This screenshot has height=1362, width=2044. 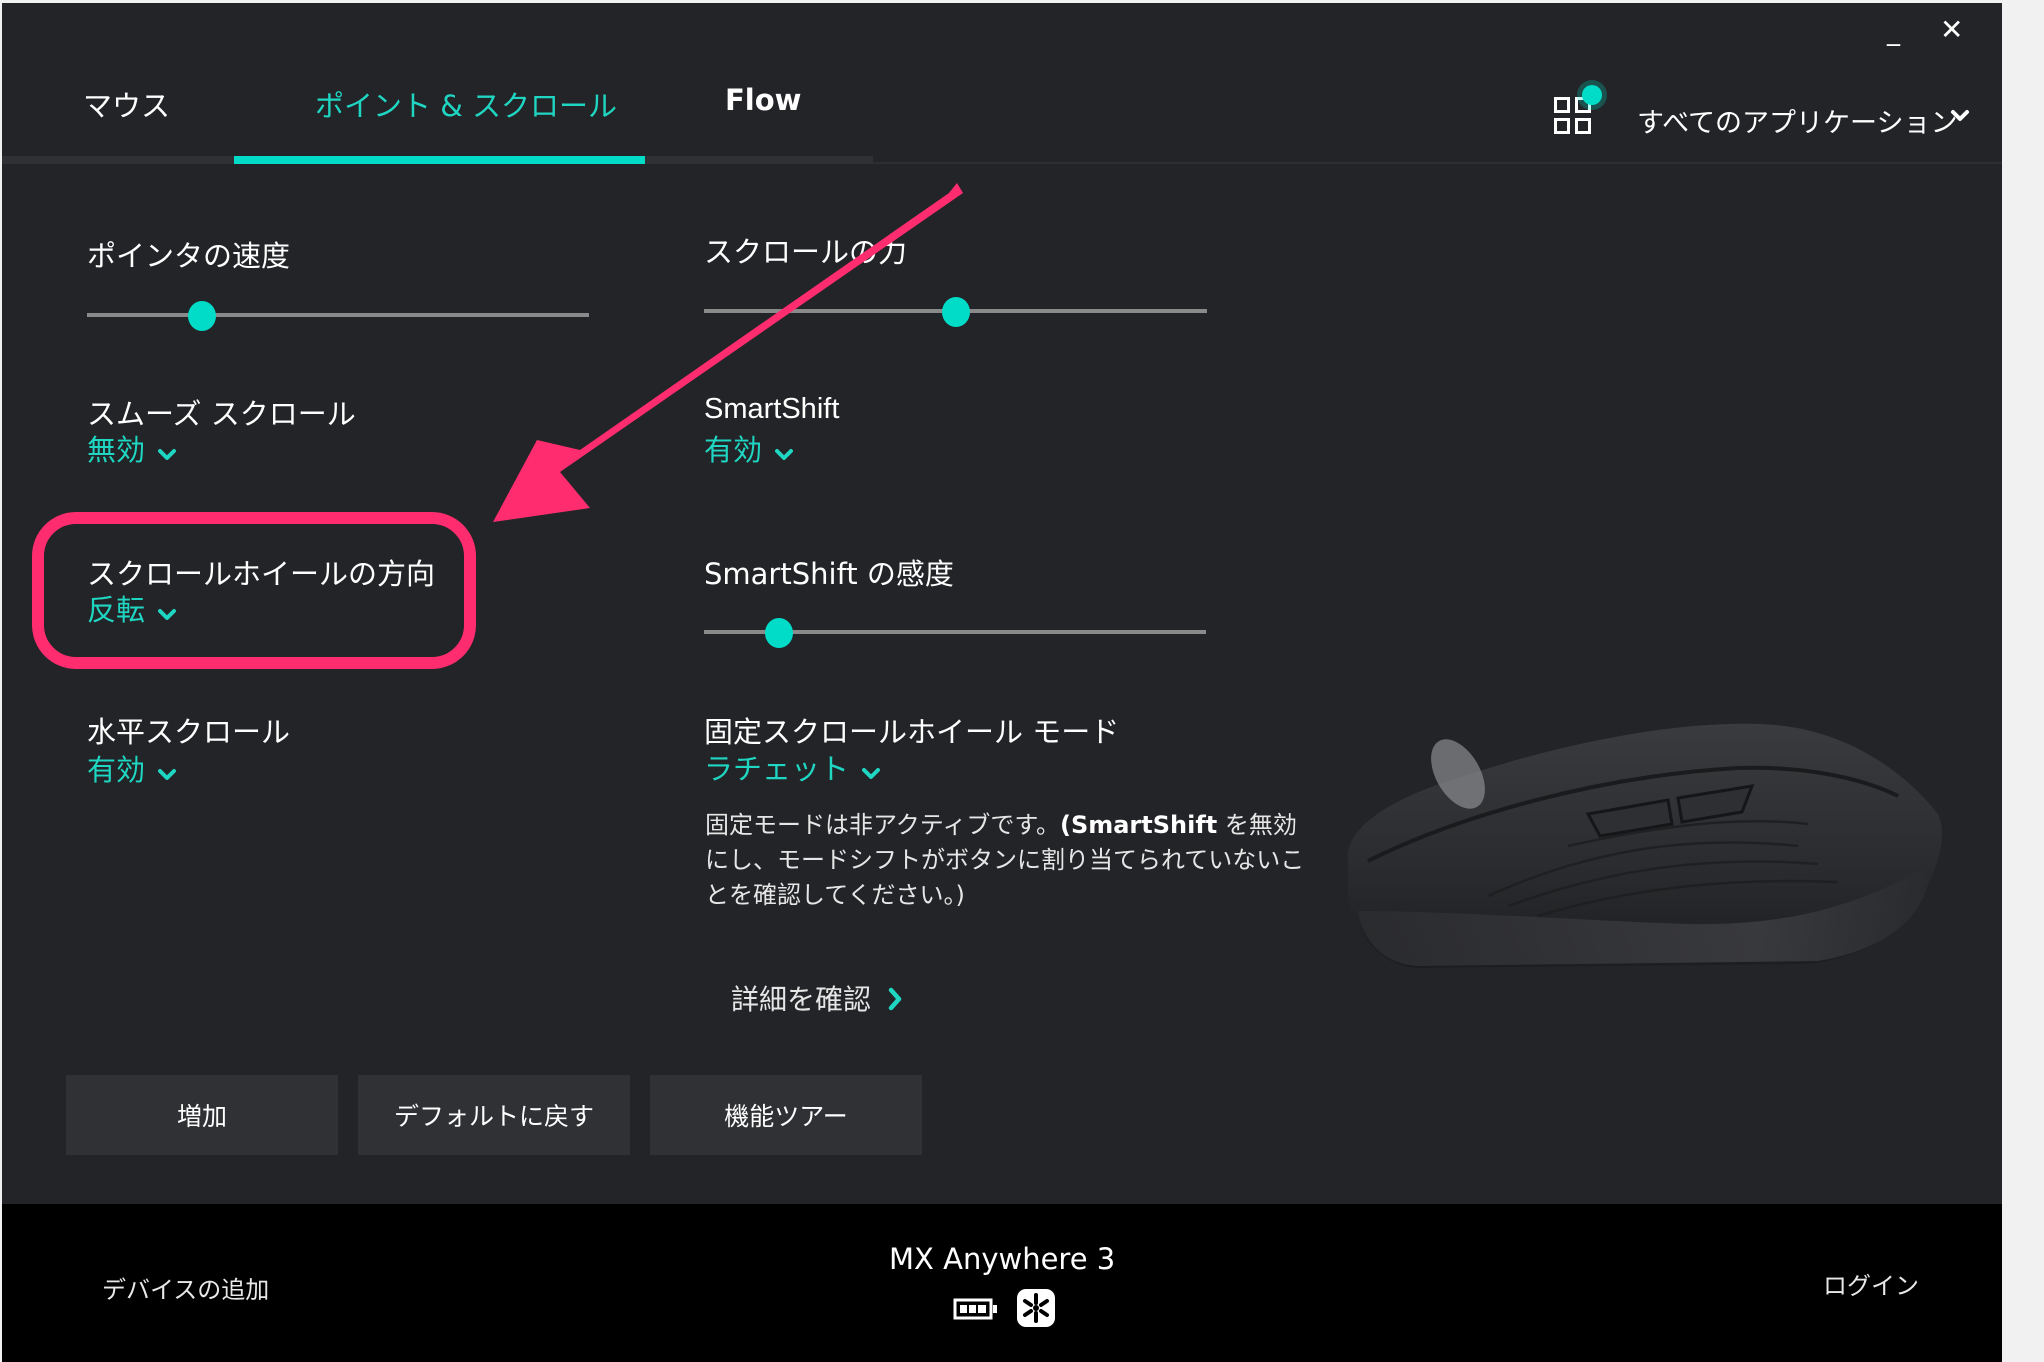 What do you see at coordinates (777, 769) in the screenshot?
I see `fixed-wheel-mode-value: ラチェット` at bounding box center [777, 769].